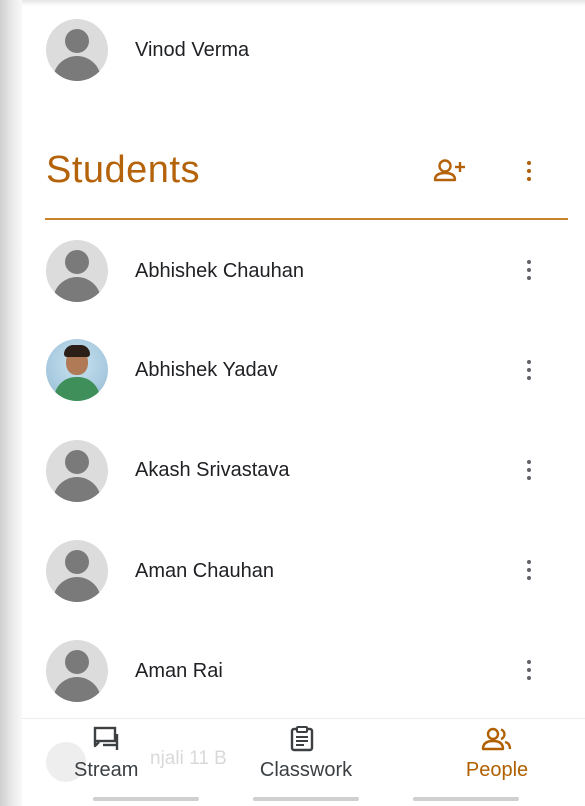  I want to click on student-name: Aman Rai, so click(179, 671).